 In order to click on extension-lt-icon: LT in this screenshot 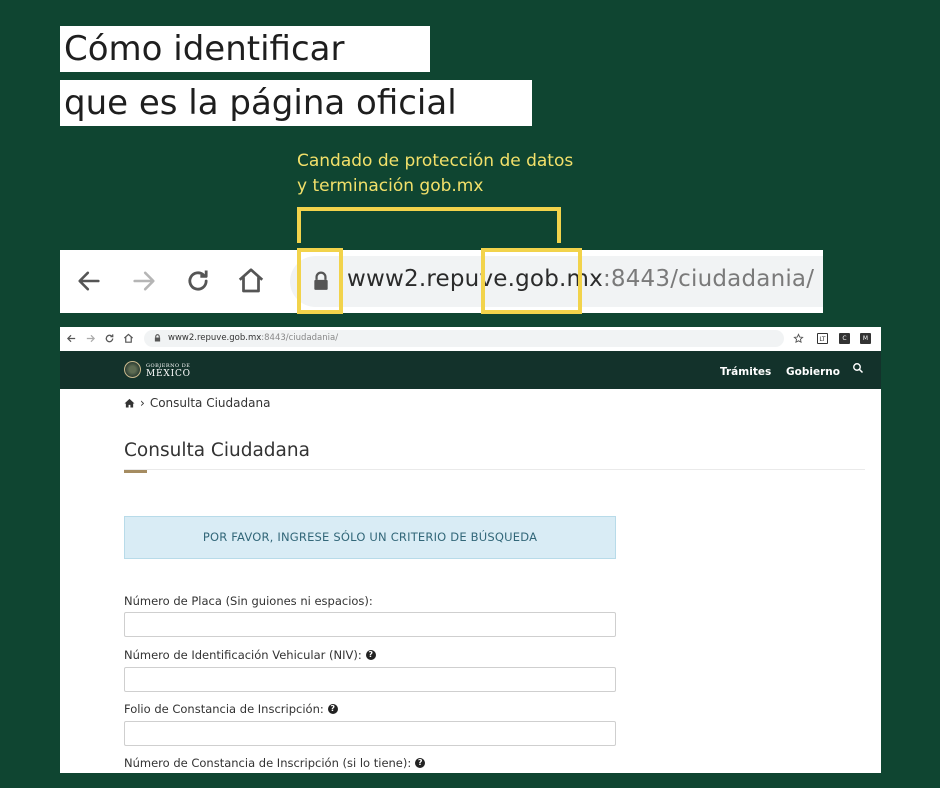, I will do `click(822, 338)`.